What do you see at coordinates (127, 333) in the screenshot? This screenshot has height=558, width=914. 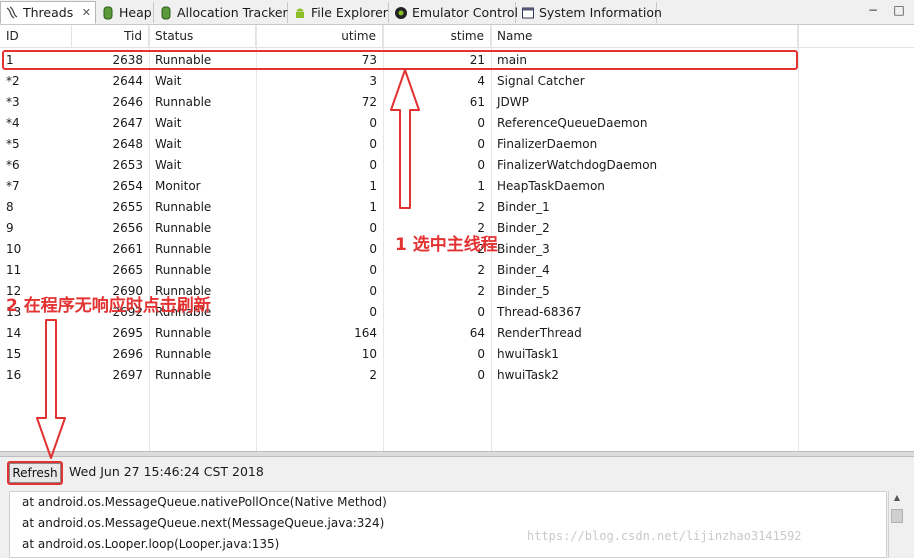 I see `cell-tid: 2695` at bounding box center [127, 333].